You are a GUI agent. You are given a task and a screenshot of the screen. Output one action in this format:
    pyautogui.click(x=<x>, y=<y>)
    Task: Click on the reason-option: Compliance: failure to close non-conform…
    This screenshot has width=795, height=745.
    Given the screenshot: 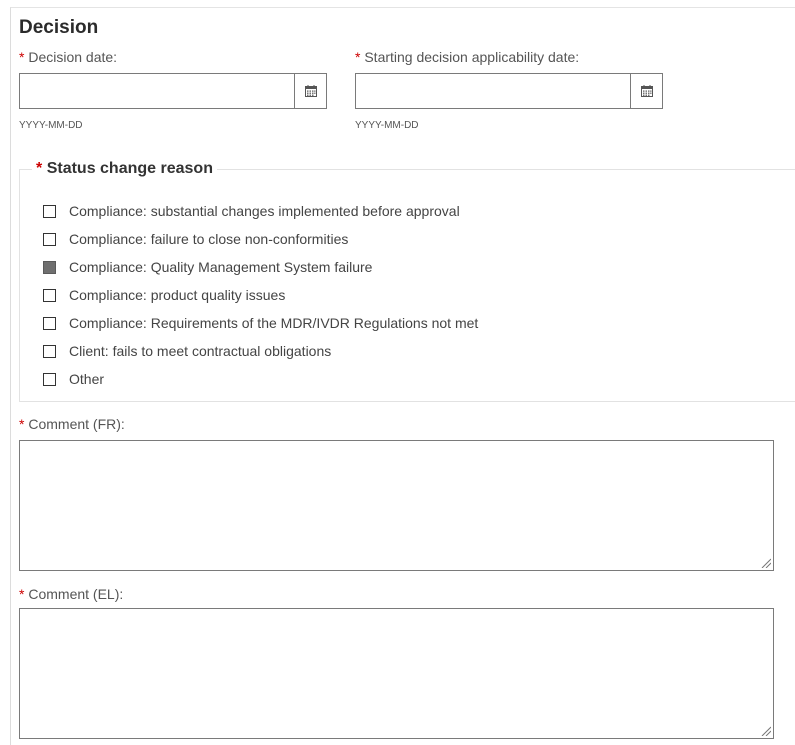 What is the action you would take?
    pyautogui.click(x=195, y=239)
    